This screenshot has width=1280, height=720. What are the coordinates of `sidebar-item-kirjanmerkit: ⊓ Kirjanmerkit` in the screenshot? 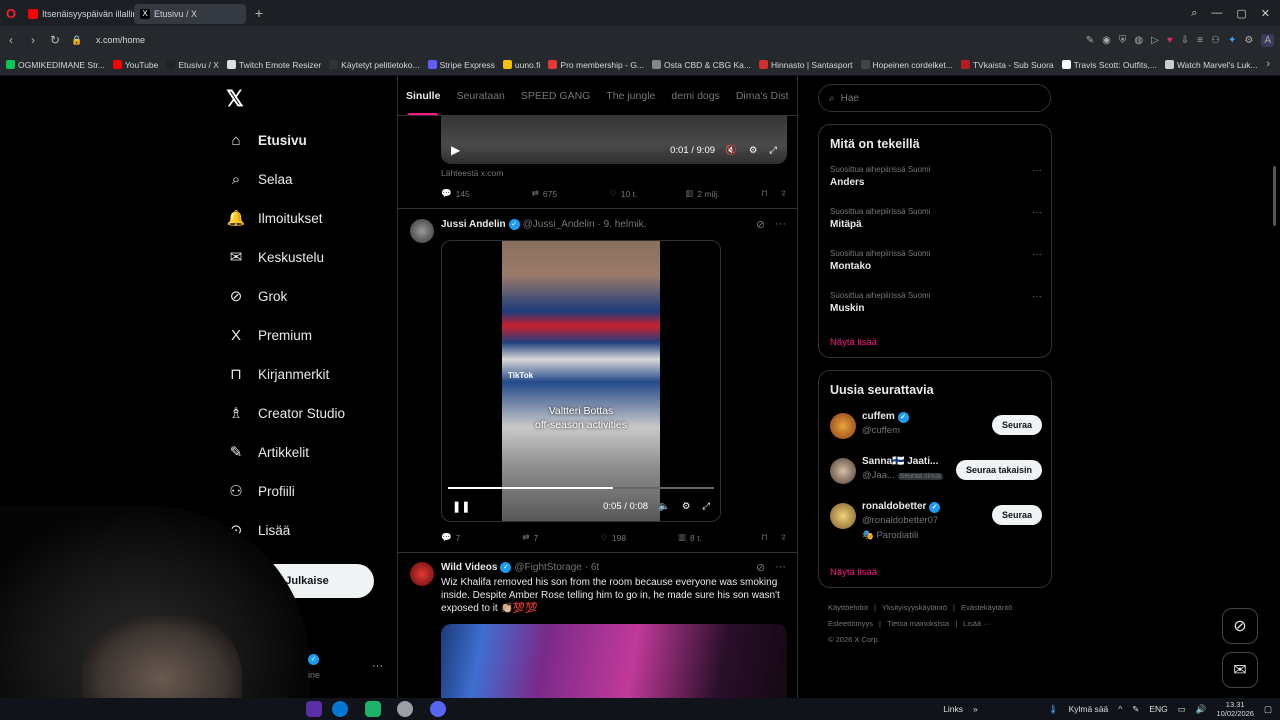 It's located at (277, 374).